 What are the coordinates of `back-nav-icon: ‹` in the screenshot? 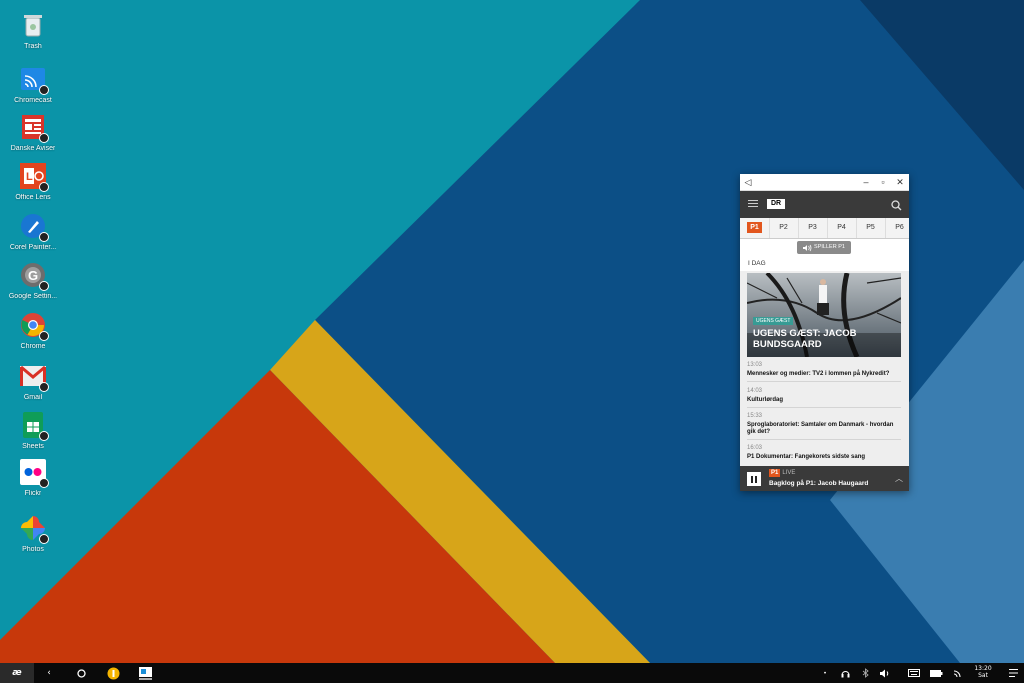 It's located at (49, 673).